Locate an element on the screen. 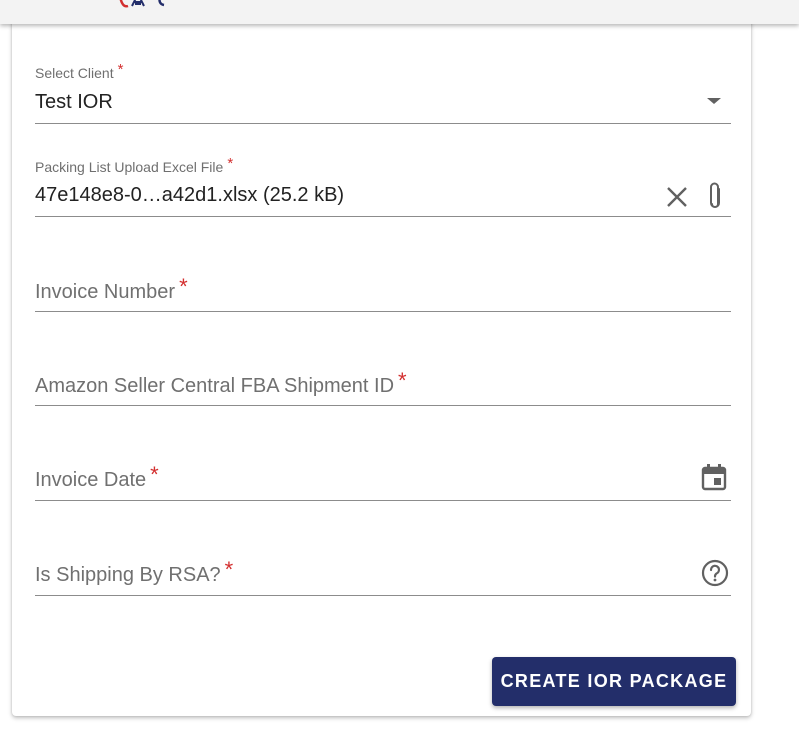 This screenshot has width=799, height=739. invoice-number-required-mark: * is located at coordinates (183, 286).